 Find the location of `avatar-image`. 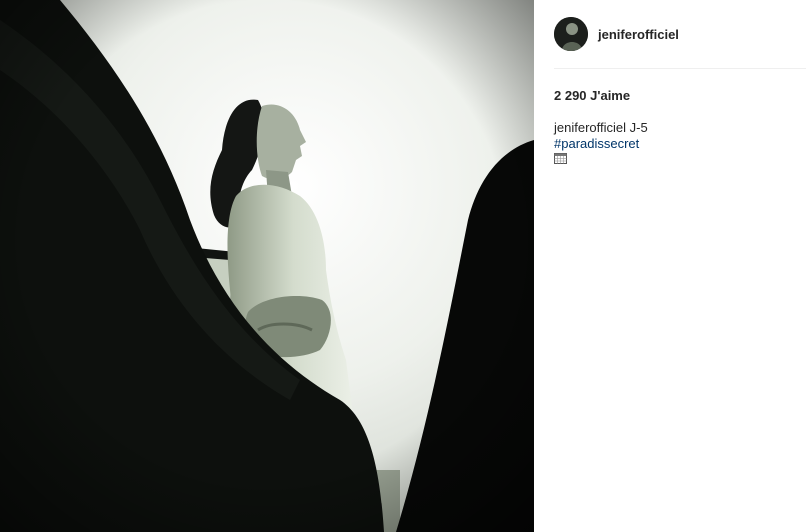

avatar-image is located at coordinates (571, 34).